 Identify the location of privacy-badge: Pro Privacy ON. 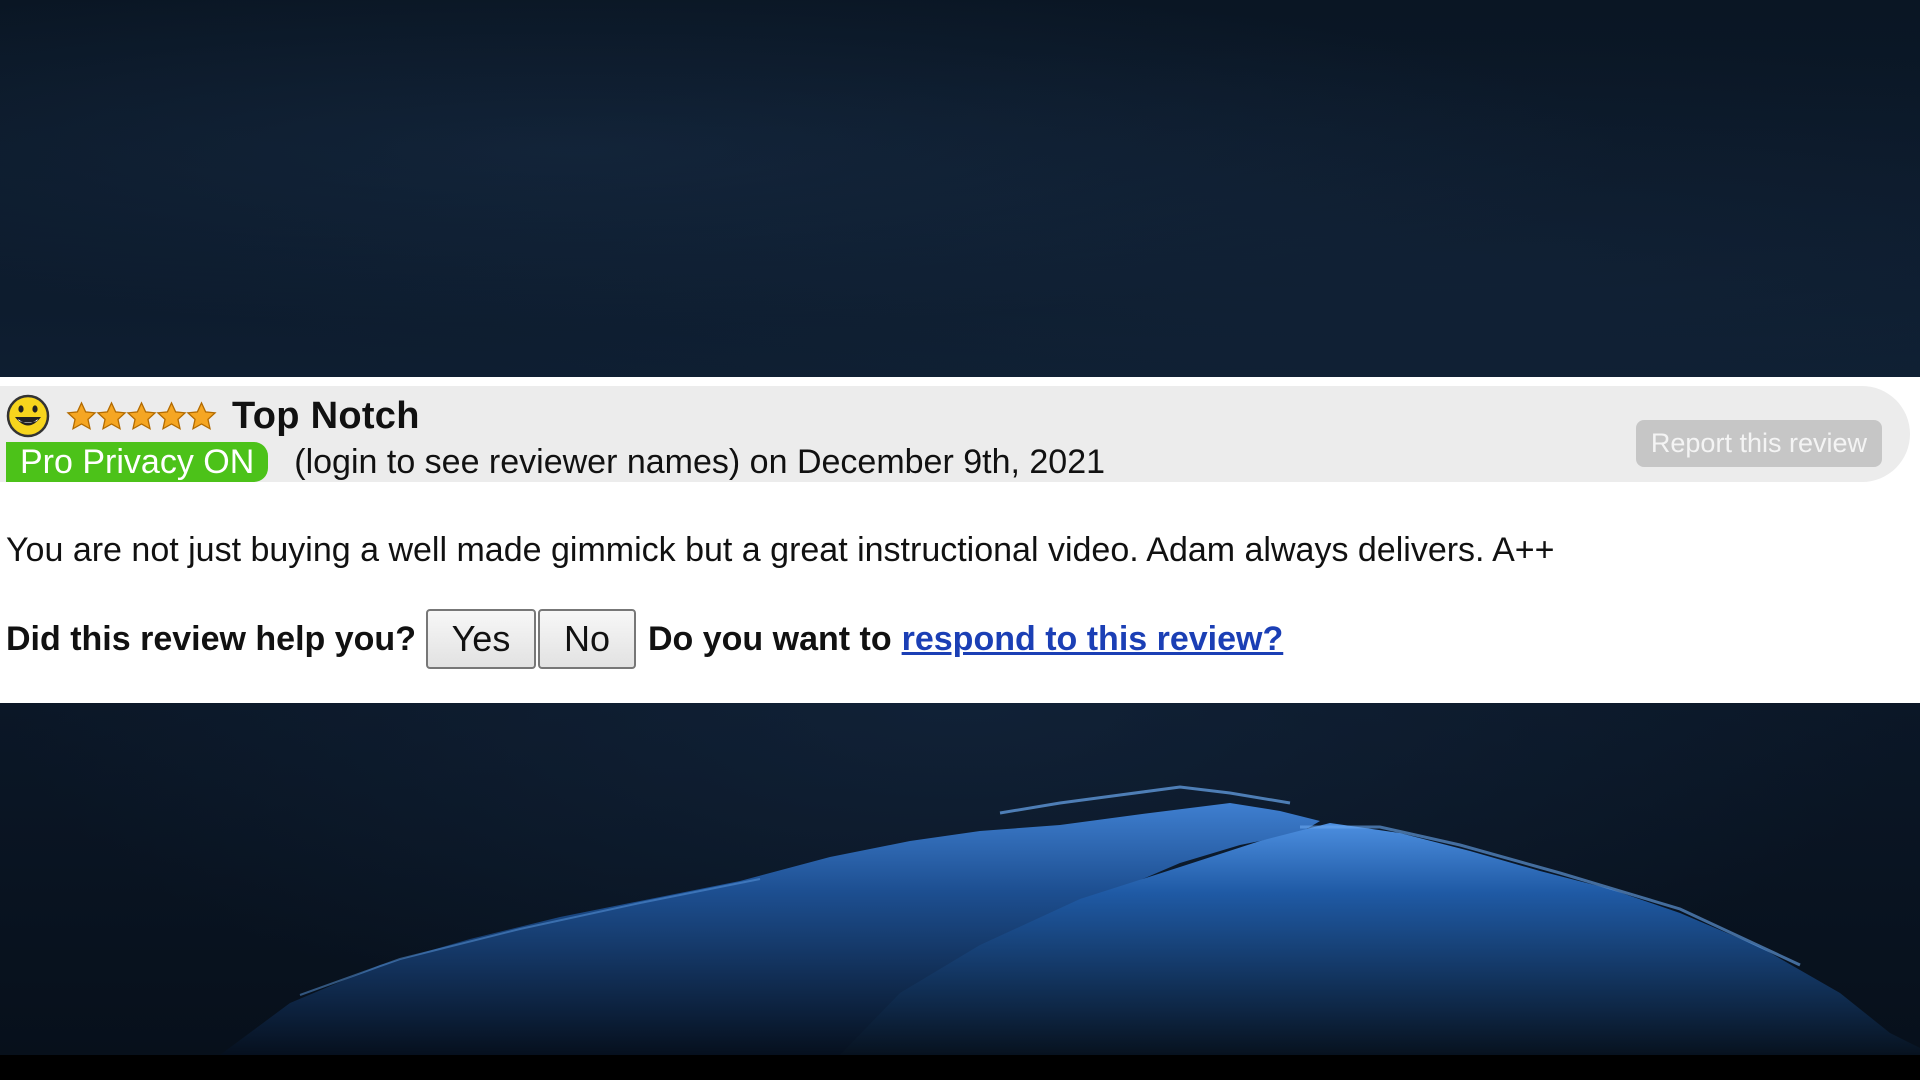
(137, 462).